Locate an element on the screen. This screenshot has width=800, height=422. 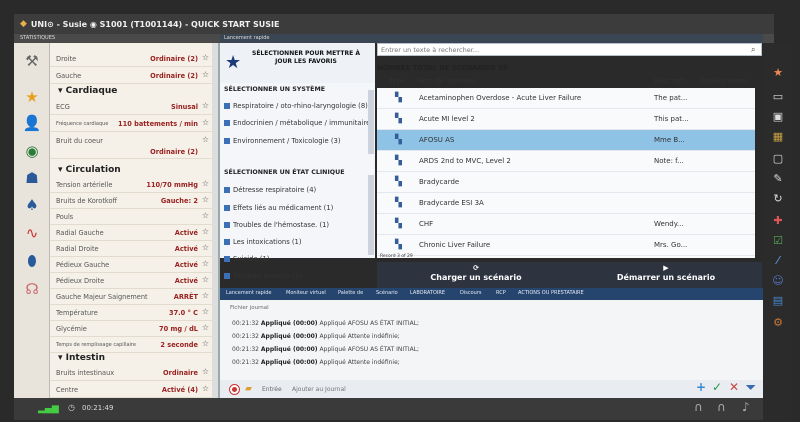
grid-icon: ▦ is located at coordinates (778, 136).